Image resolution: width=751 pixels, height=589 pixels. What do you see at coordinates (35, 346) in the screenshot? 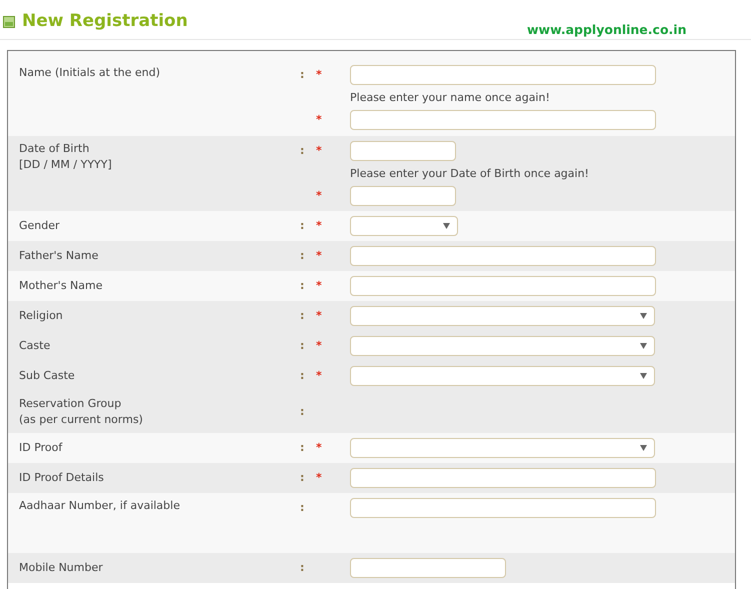
I see `field-label: Caste` at bounding box center [35, 346].